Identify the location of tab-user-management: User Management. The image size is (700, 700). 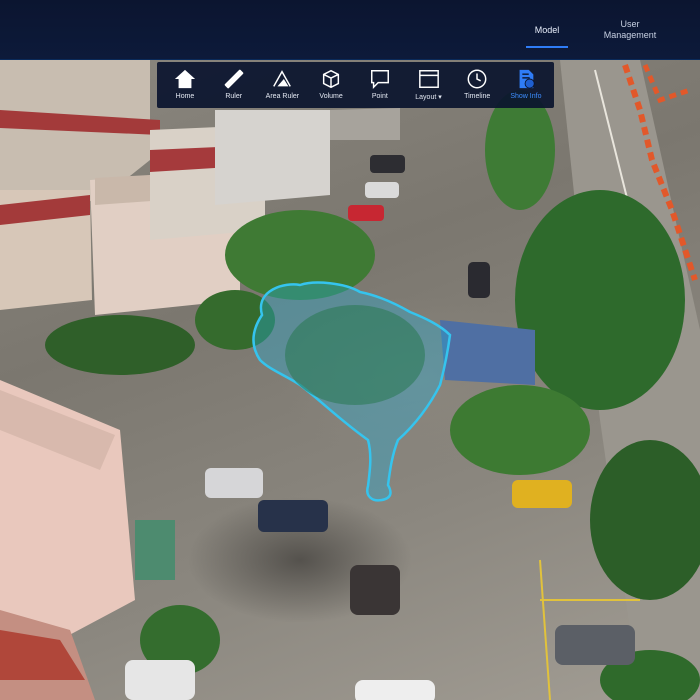
(630, 30).